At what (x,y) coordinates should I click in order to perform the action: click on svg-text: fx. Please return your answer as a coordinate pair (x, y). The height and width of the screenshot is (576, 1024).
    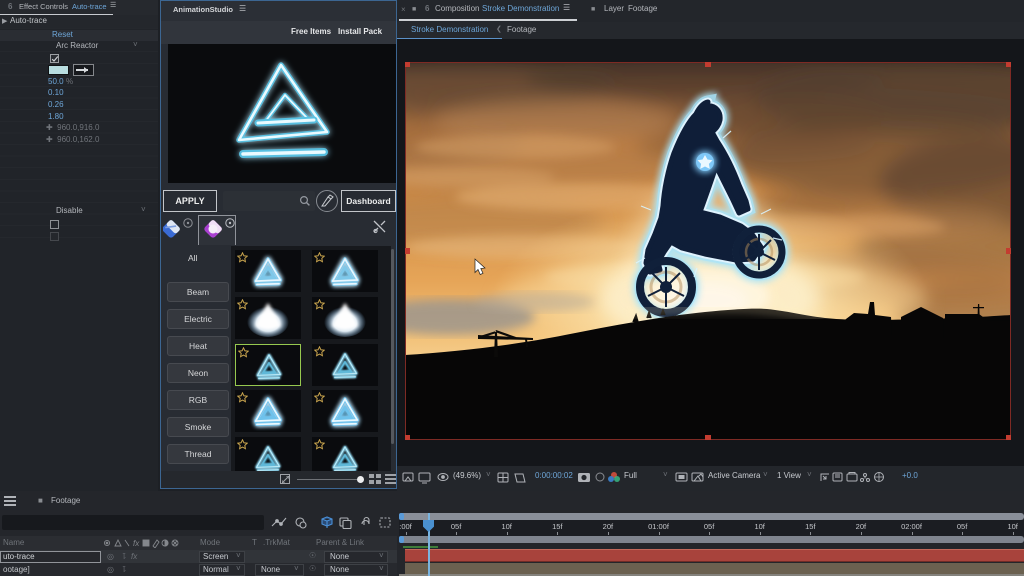
    Looking at the image, I should click on (136, 543).